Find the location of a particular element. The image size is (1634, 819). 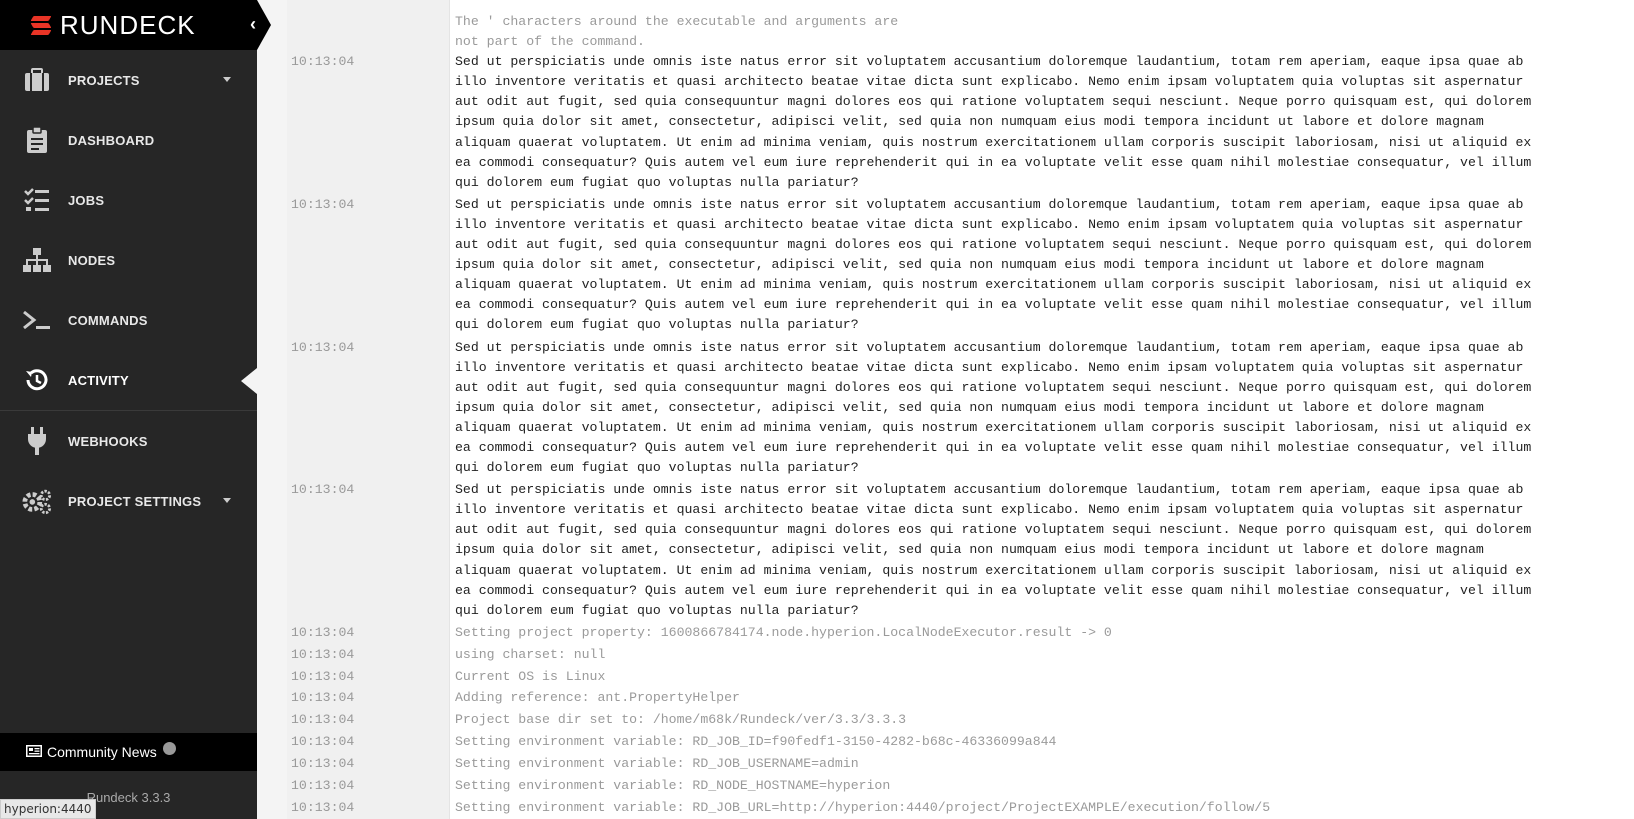

sidebar-item-jobs: JOBS is located at coordinates (128, 200).